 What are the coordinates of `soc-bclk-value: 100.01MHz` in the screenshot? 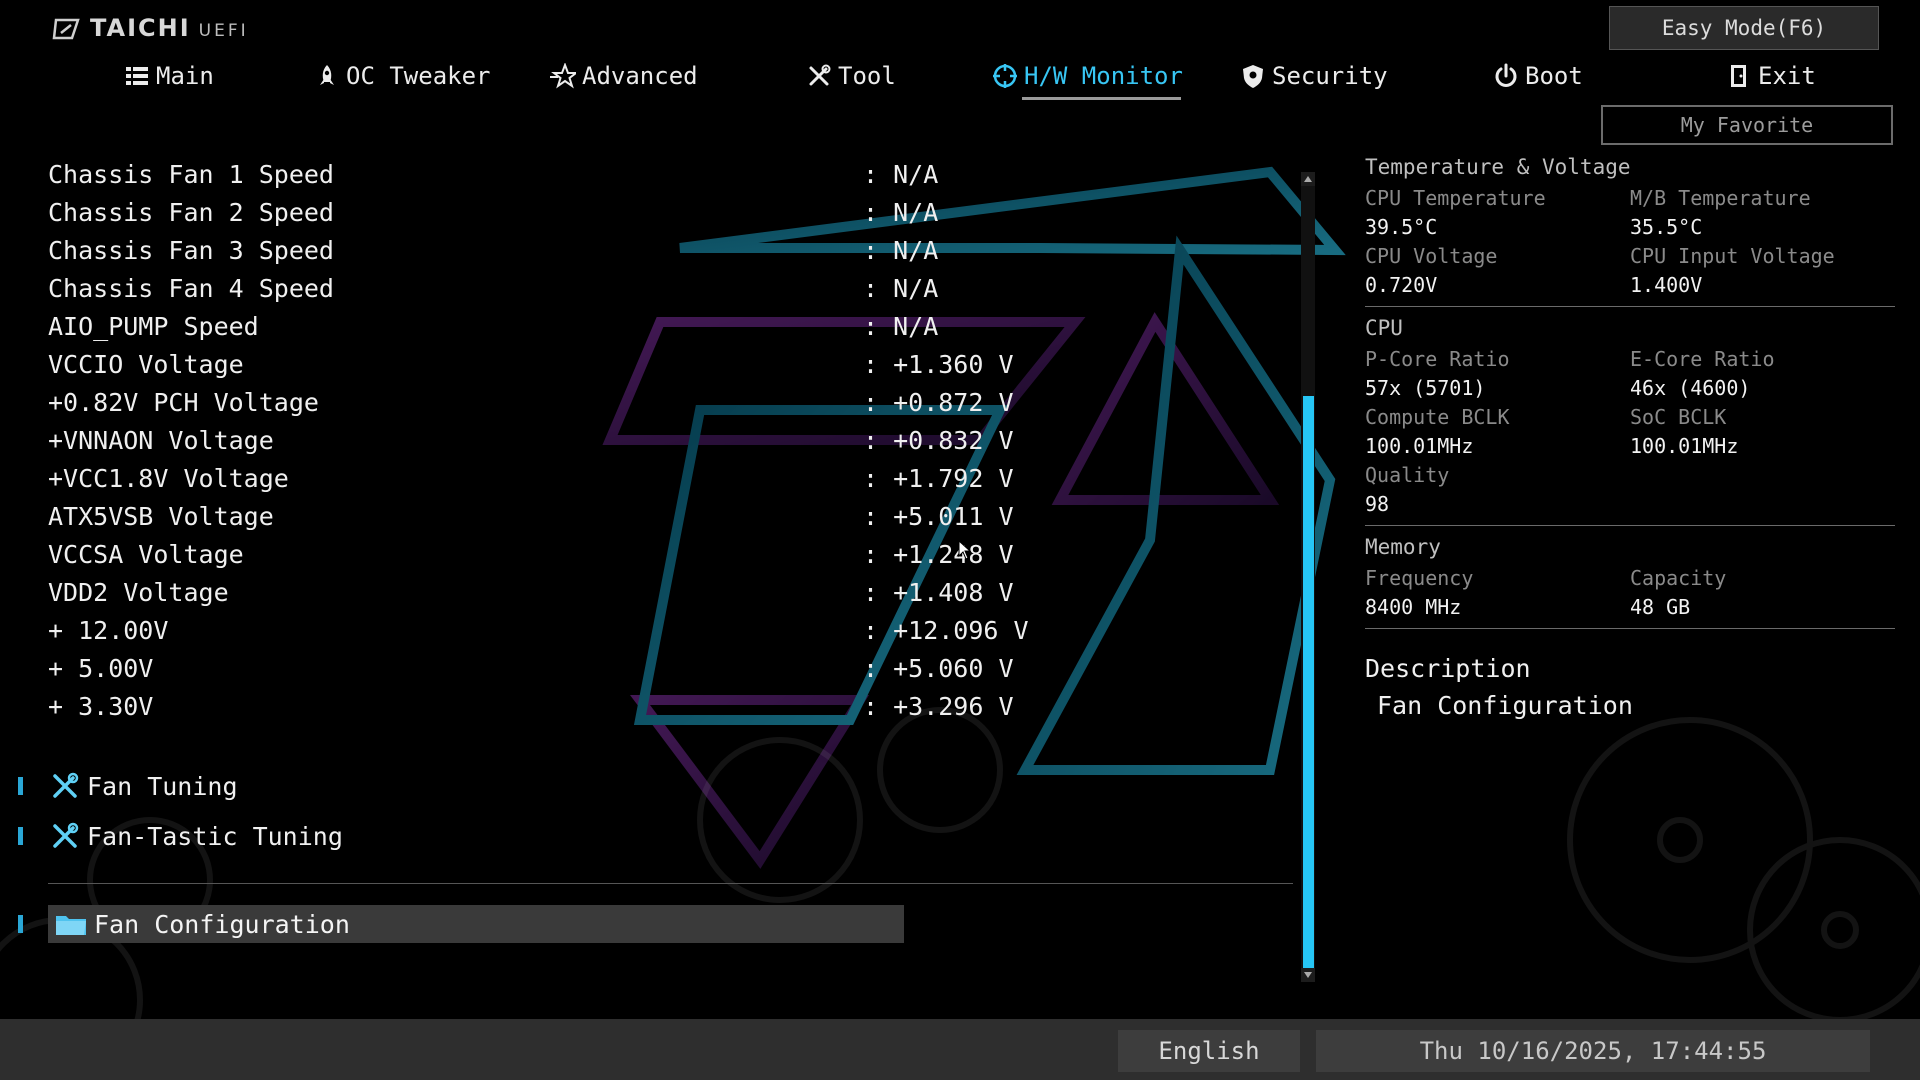 It's located at (1684, 446).